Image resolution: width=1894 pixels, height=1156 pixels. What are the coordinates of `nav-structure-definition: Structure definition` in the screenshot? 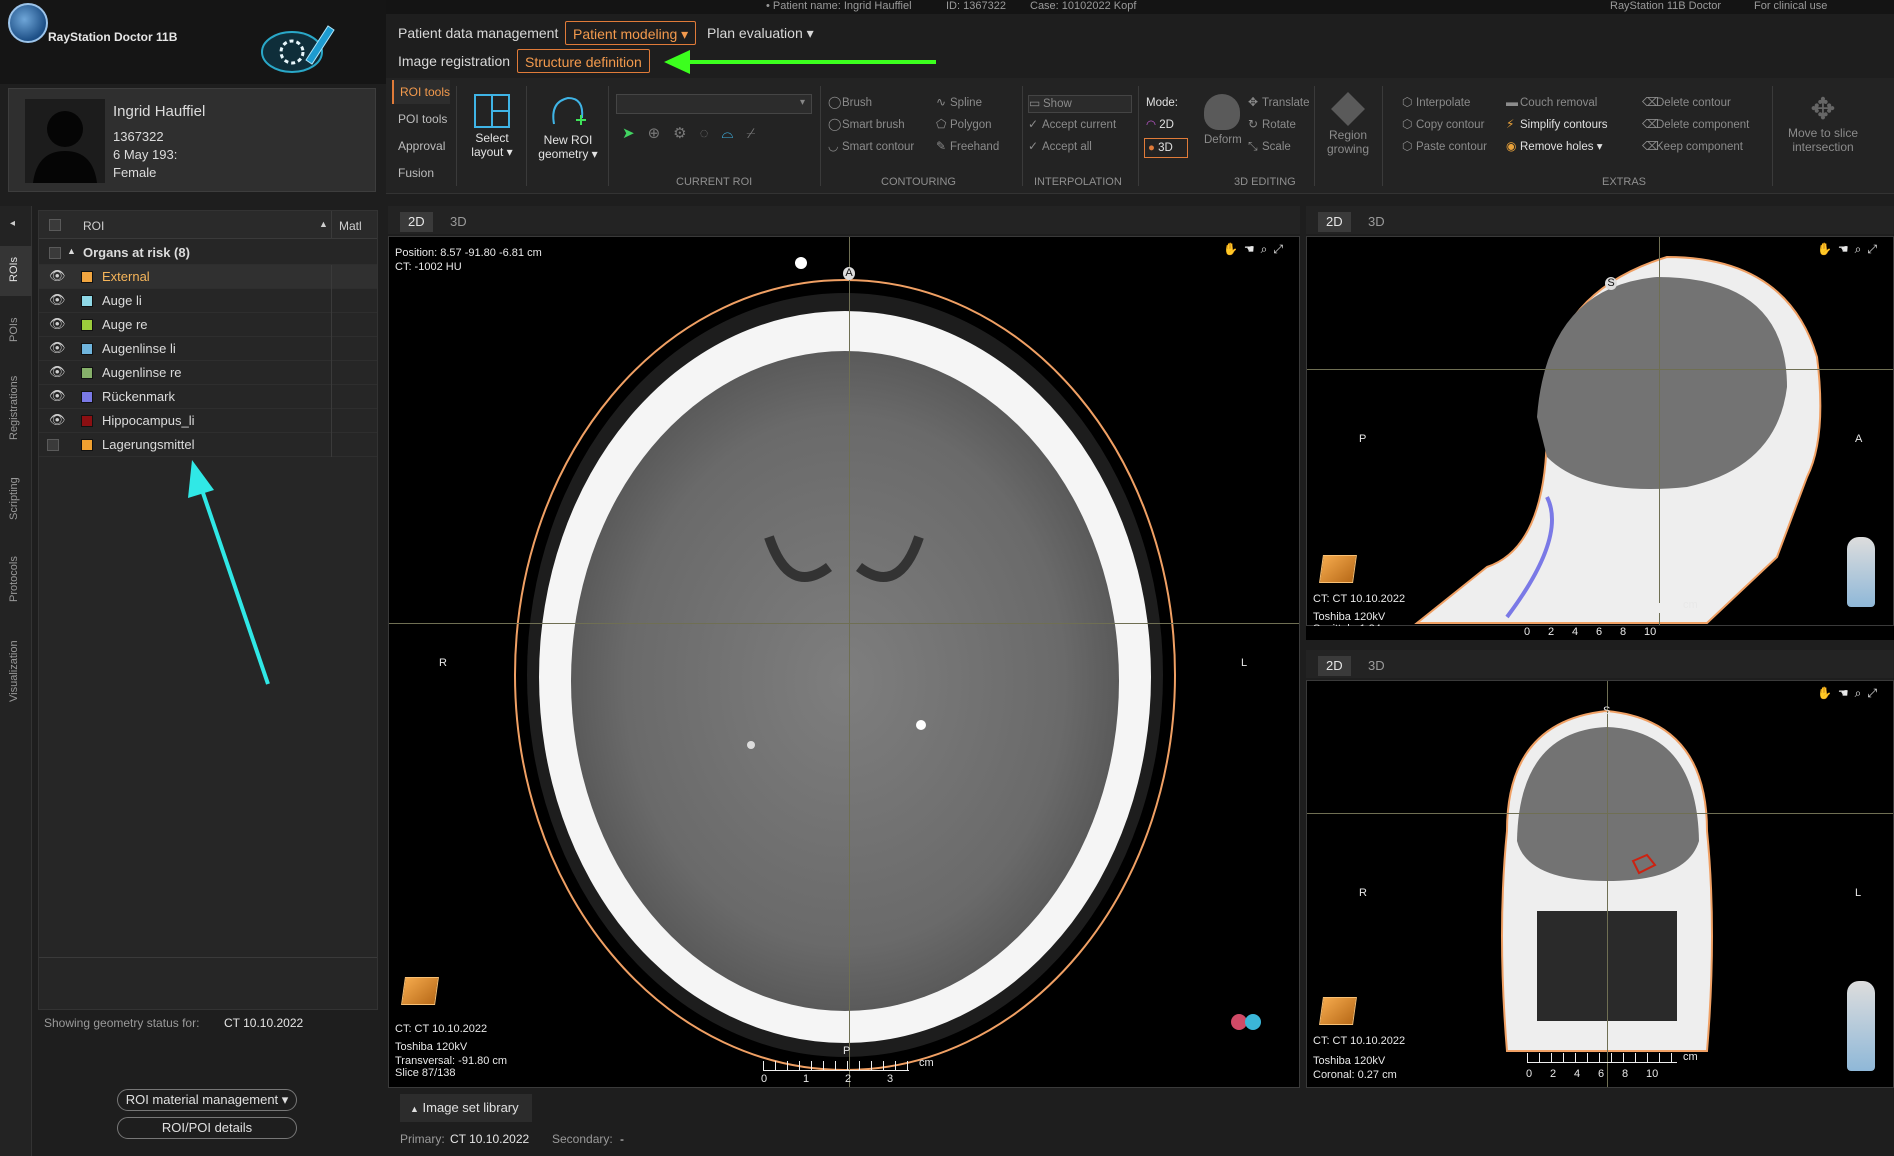 It's located at (583, 61).